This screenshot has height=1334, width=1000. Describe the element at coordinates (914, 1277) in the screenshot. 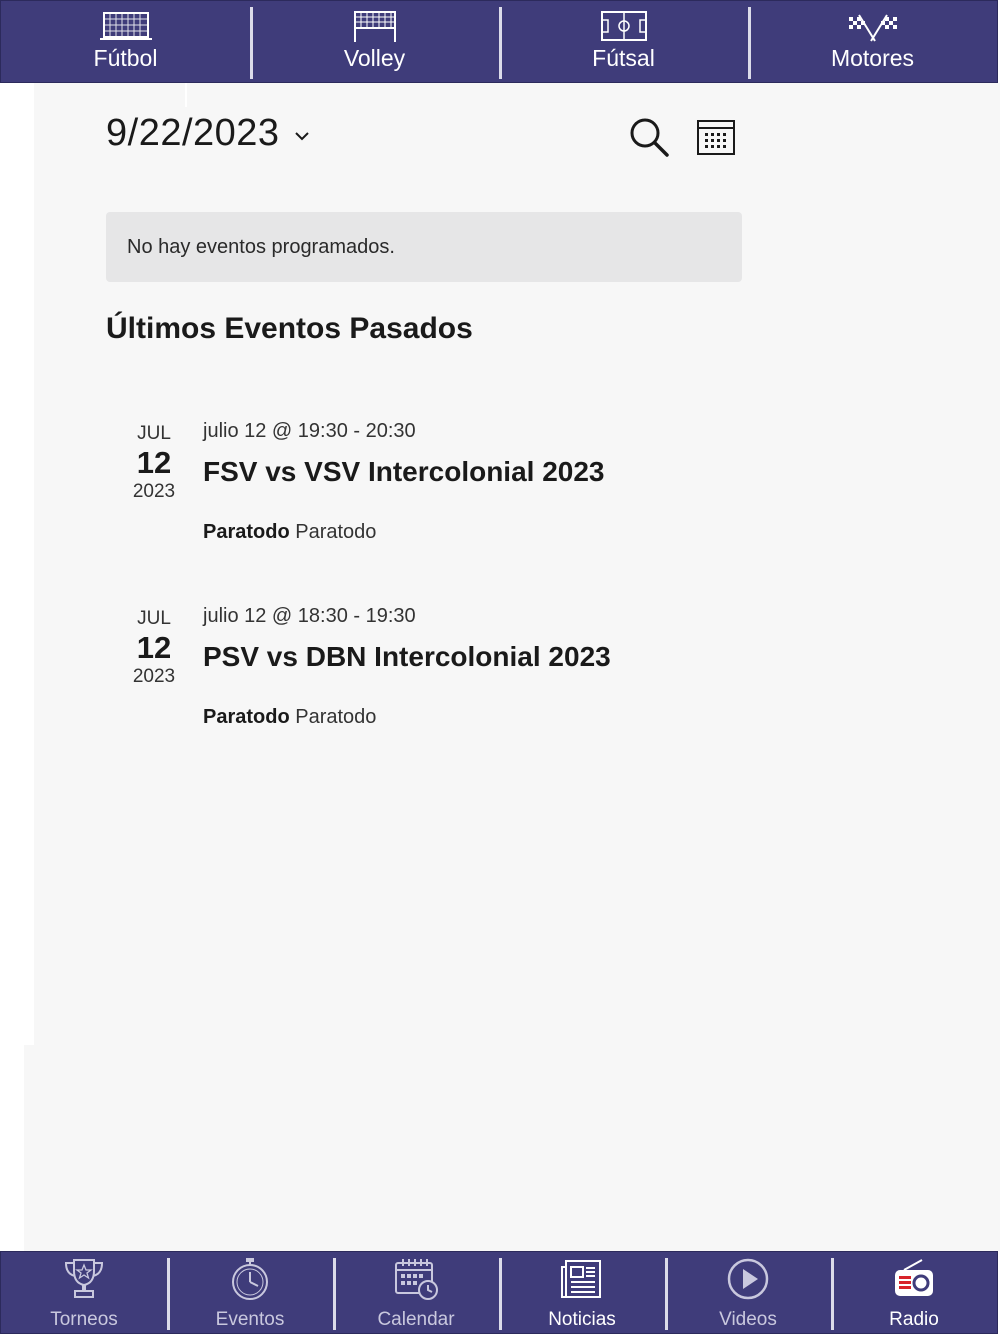

I see `radio-icon` at that location.